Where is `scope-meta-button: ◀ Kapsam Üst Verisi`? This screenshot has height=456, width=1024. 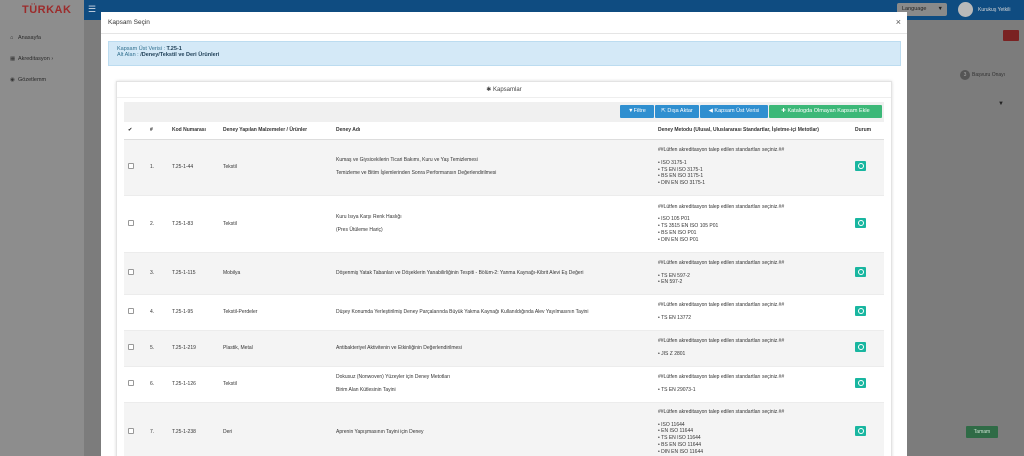 scope-meta-button: ◀ Kapsam Üst Verisi is located at coordinates (734, 111).